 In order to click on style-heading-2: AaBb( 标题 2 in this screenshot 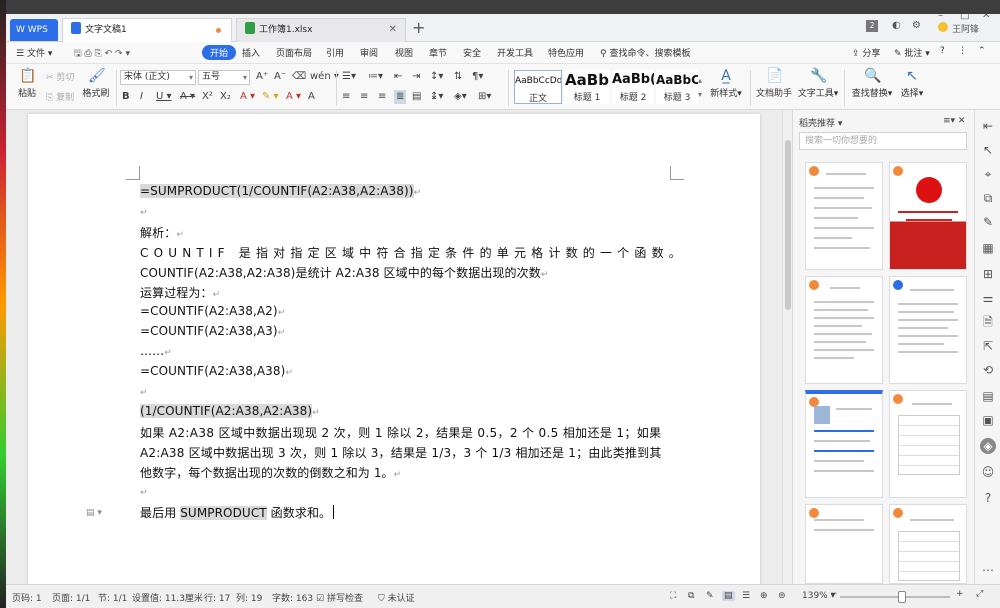, I will do `click(633, 87)`.